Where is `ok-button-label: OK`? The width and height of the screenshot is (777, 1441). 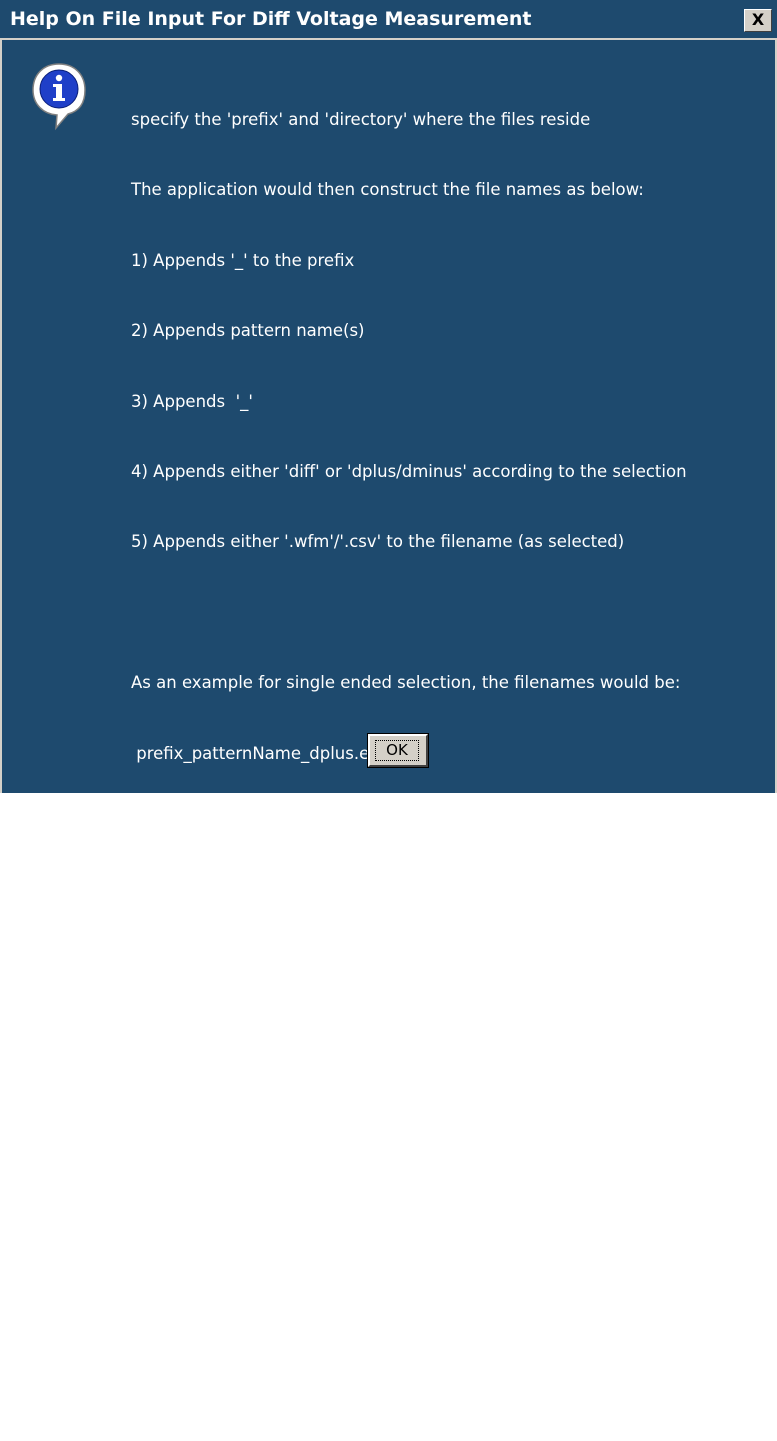 ok-button-label: OK is located at coordinates (397, 750).